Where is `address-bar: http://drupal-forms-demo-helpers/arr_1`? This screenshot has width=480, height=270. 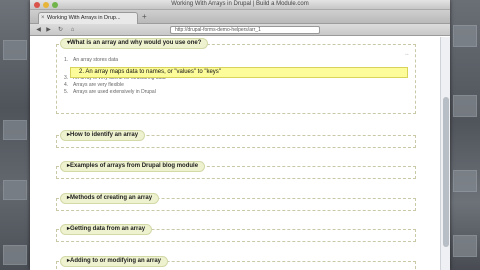 address-bar: http://drupal-forms-demo-helpers/arr_1 is located at coordinates (245, 30).